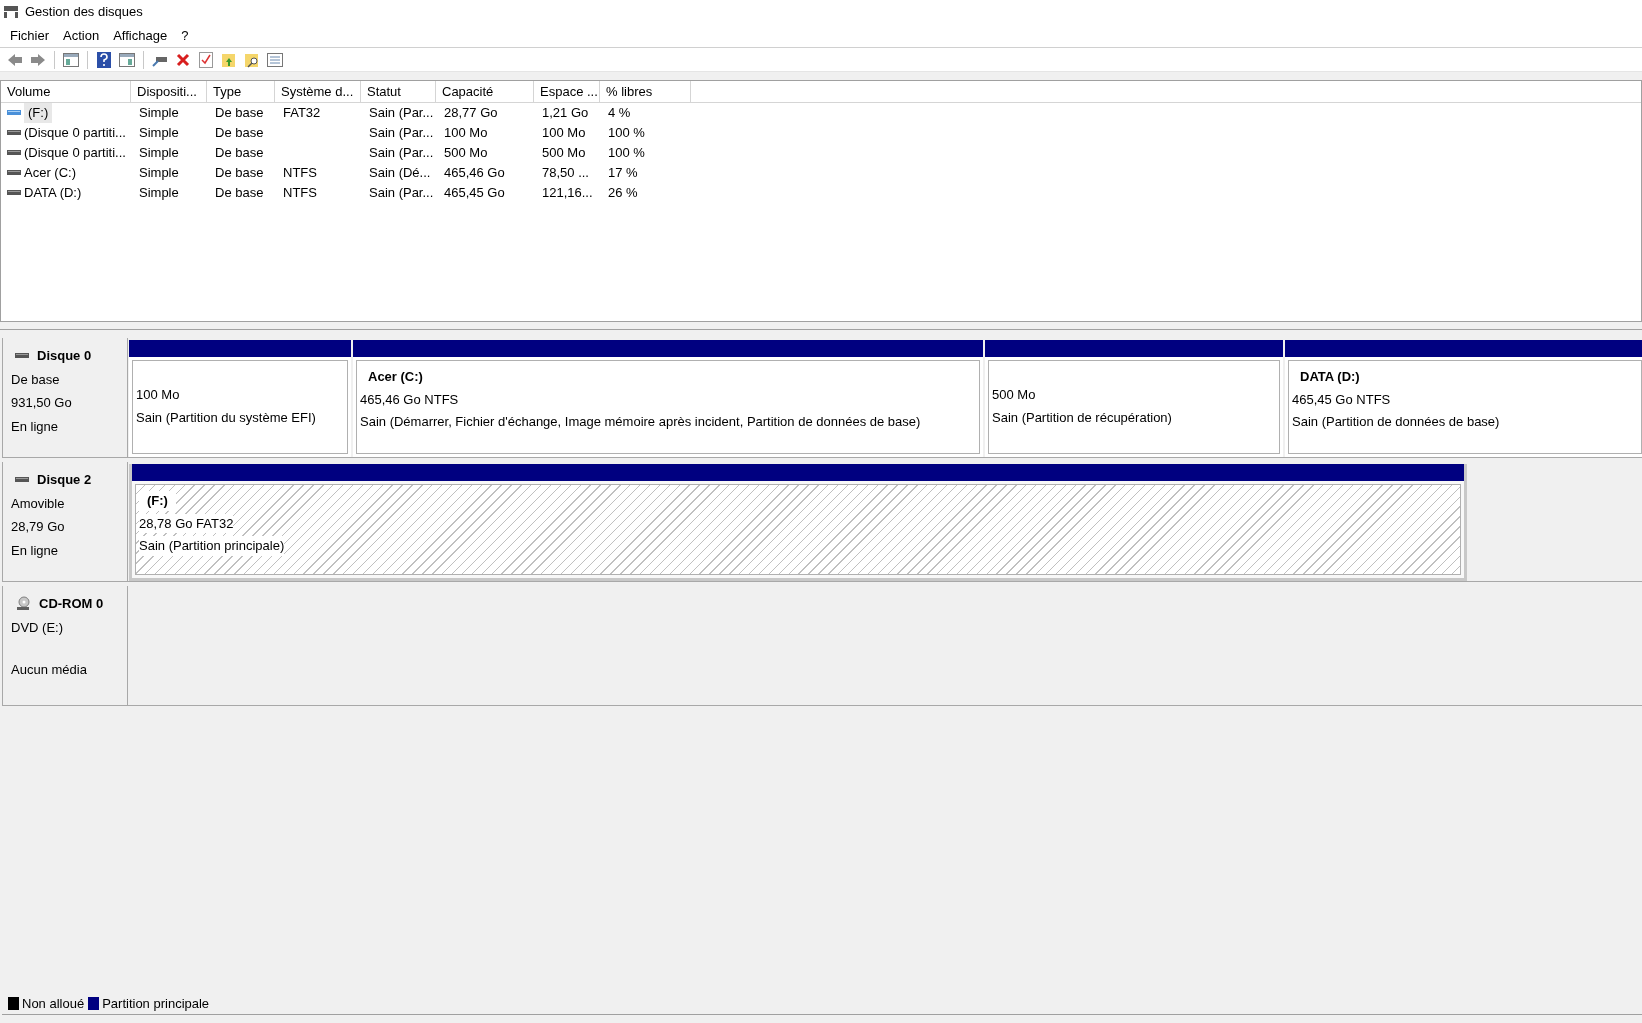  I want to click on table-cell-text: 1,21 Go, so click(565, 113).